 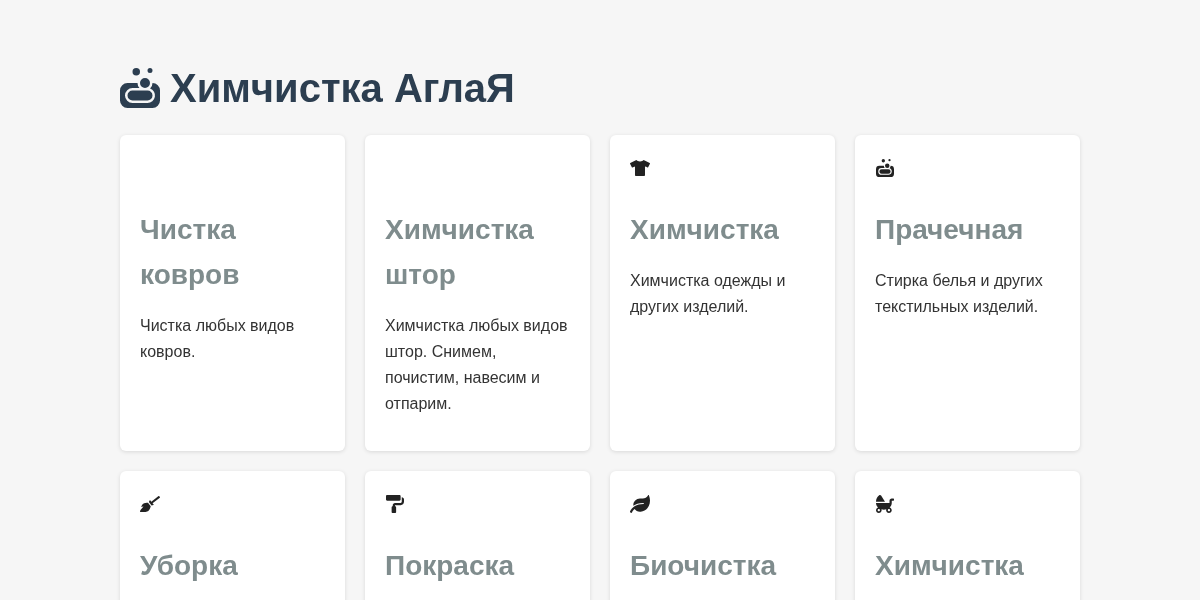 I want to click on service-title: Биочистка, so click(x=704, y=566).